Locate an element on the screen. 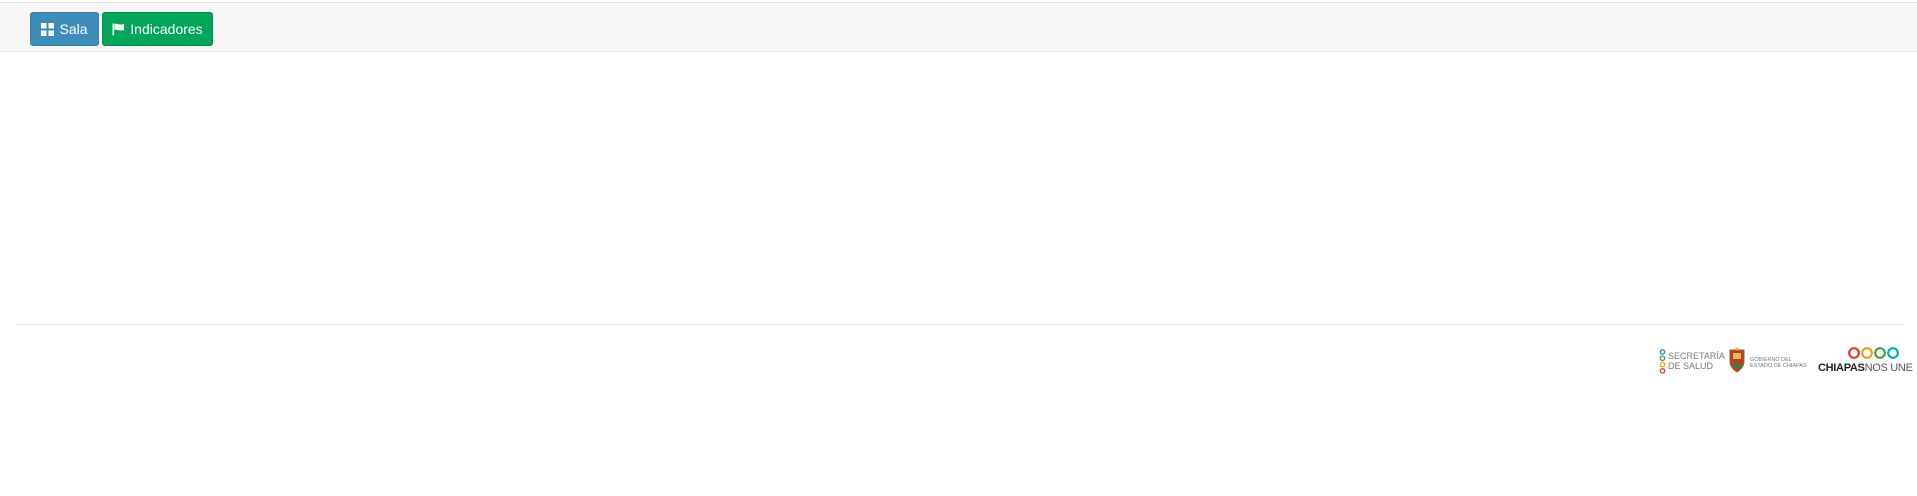 This screenshot has height=496, width=1917. colored-rings-icon is located at coordinates (1873, 353).